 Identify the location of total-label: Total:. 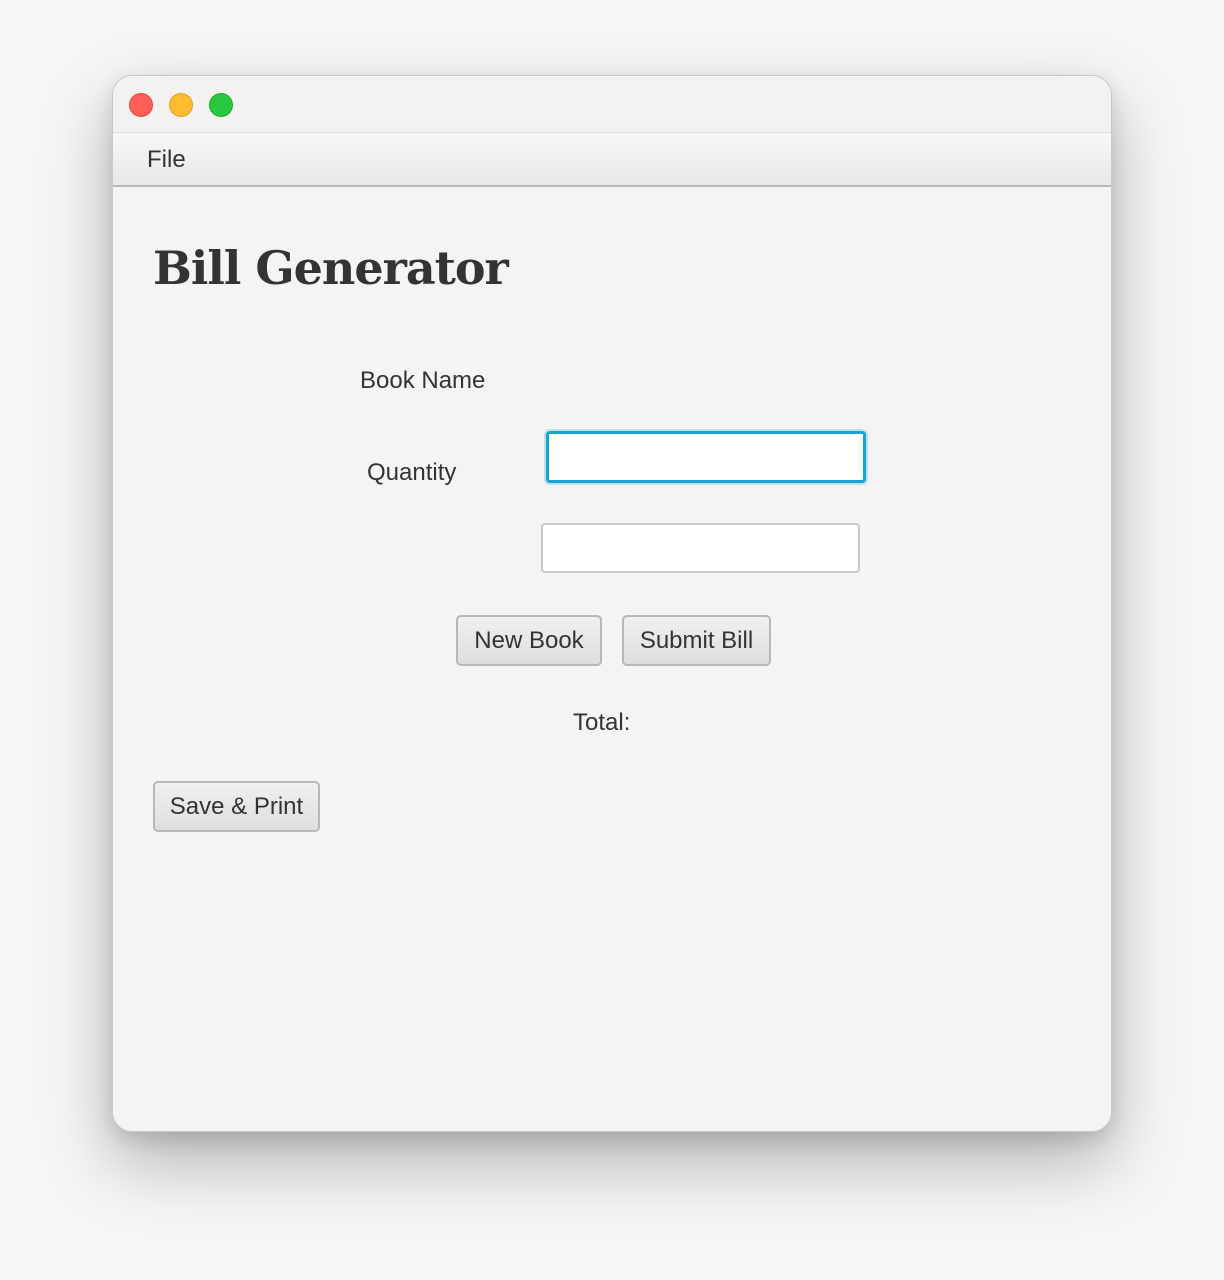
(602, 722).